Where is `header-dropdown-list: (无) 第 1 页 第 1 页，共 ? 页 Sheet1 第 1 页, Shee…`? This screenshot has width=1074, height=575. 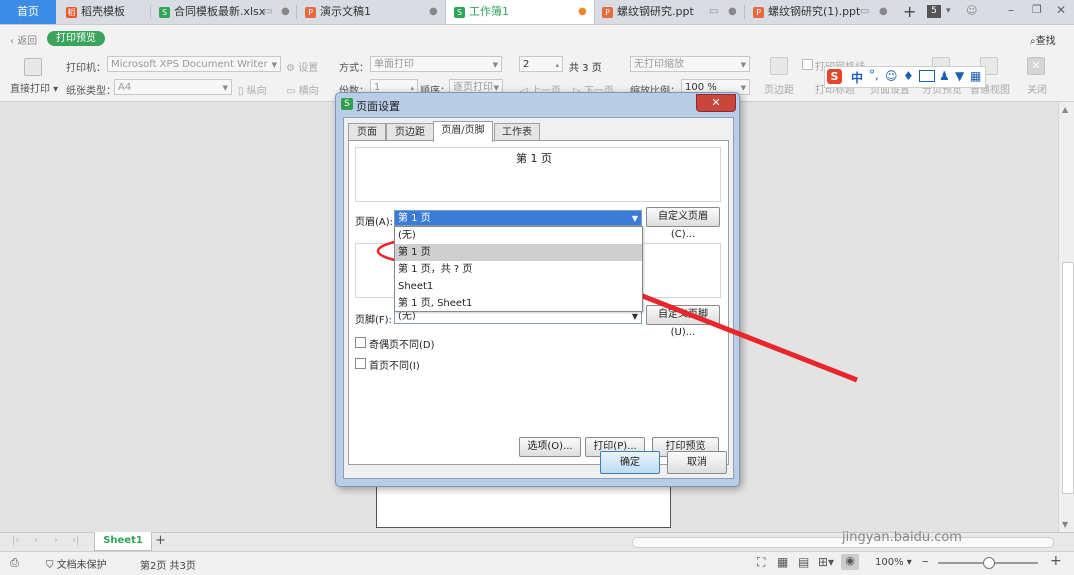 header-dropdown-list: (无) 第 1 页 第 1 页，共 ? 页 Sheet1 第 1 页, Shee… is located at coordinates (518, 269).